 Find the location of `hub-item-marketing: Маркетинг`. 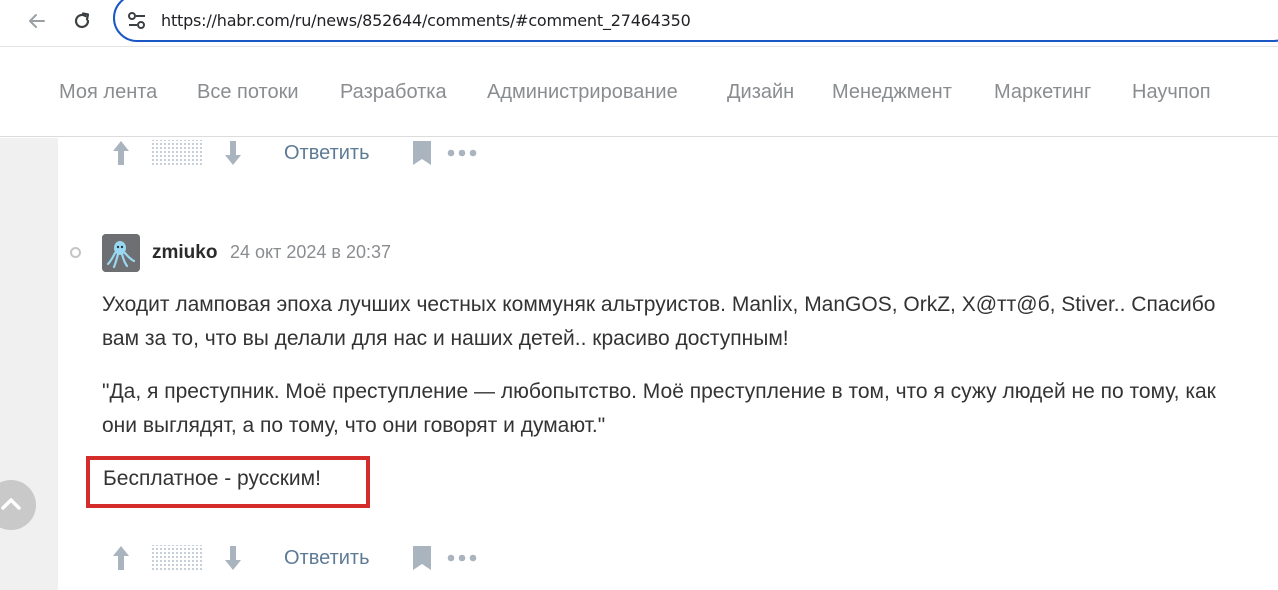

hub-item-marketing: Маркетинг is located at coordinates (1042, 92).